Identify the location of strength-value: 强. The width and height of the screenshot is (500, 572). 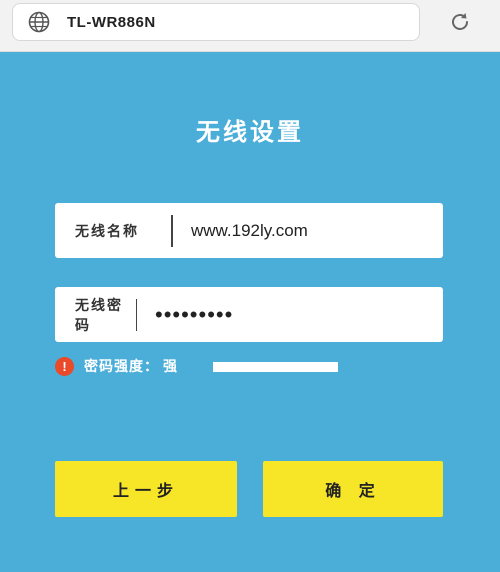
(170, 367).